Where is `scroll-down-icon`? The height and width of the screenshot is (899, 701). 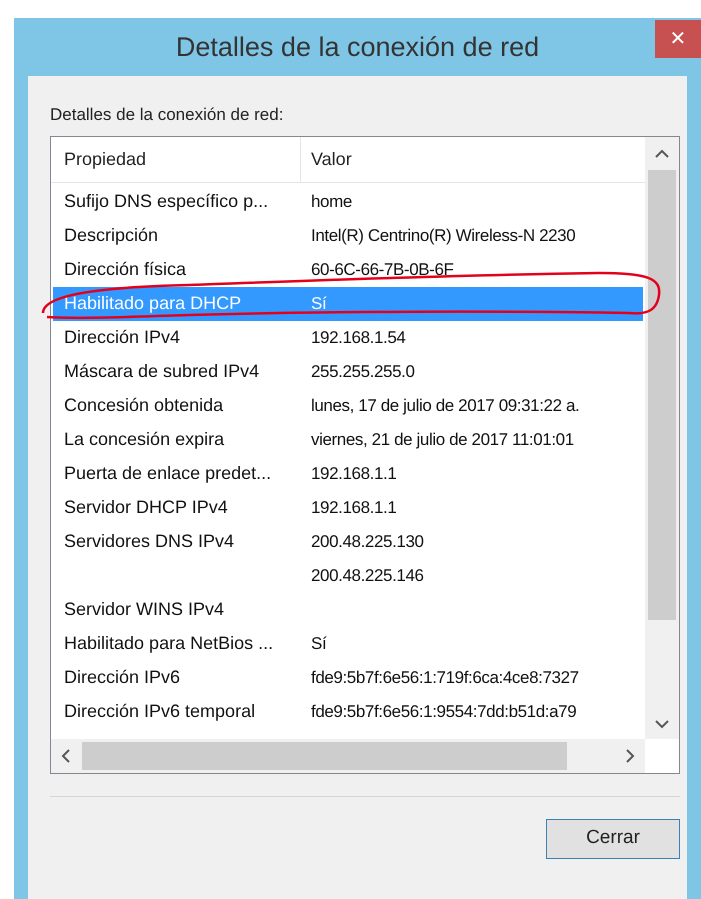 scroll-down-icon is located at coordinates (662, 724).